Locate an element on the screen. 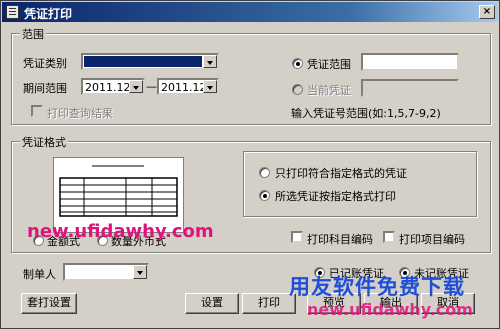 This screenshot has width=500, height=329. watermark-brand: 用友软件免费下载 is located at coordinates (377, 287).